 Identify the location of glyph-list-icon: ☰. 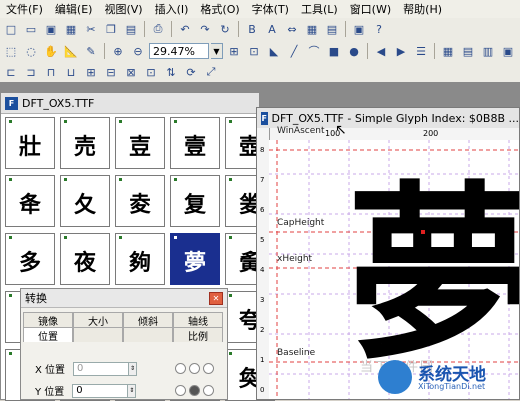
(421, 51).